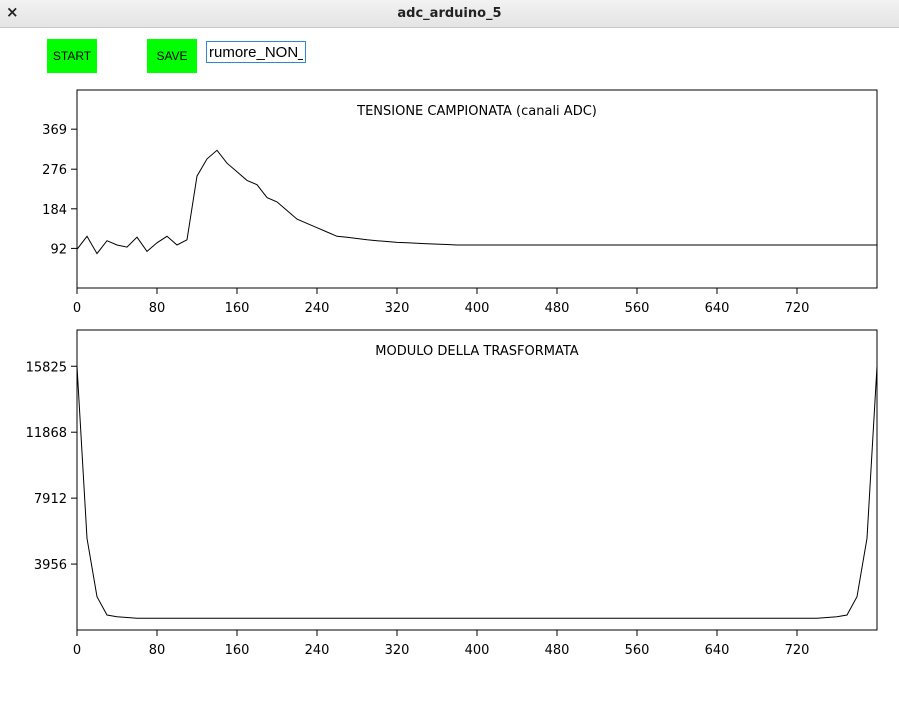  Describe the element at coordinates (50, 499) in the screenshot. I see `y-tick-label: 7912` at that location.